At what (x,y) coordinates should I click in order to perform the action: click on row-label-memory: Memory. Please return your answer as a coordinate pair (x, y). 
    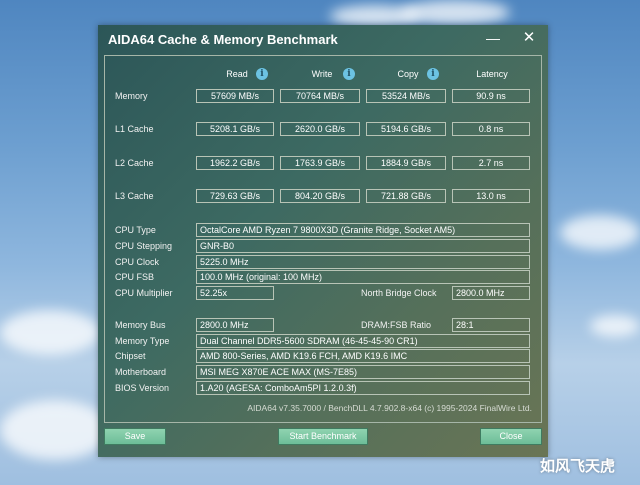
    Looking at the image, I should click on (131, 96).